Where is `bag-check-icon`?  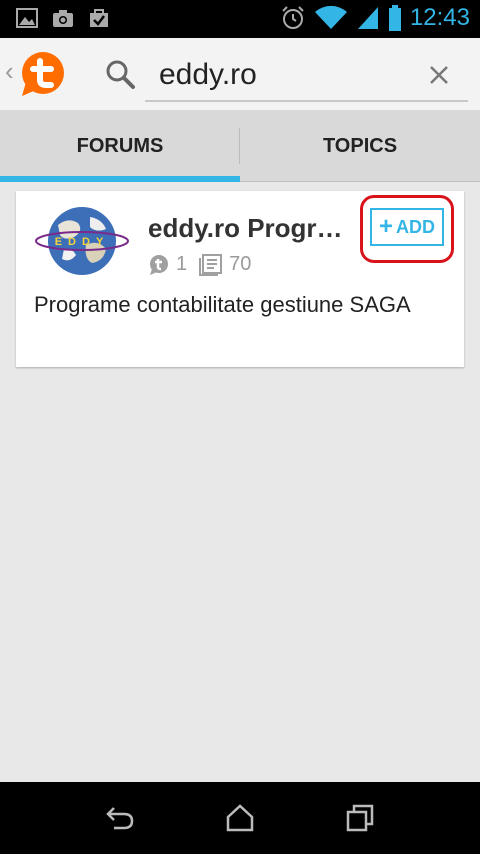 bag-check-icon is located at coordinates (99, 18).